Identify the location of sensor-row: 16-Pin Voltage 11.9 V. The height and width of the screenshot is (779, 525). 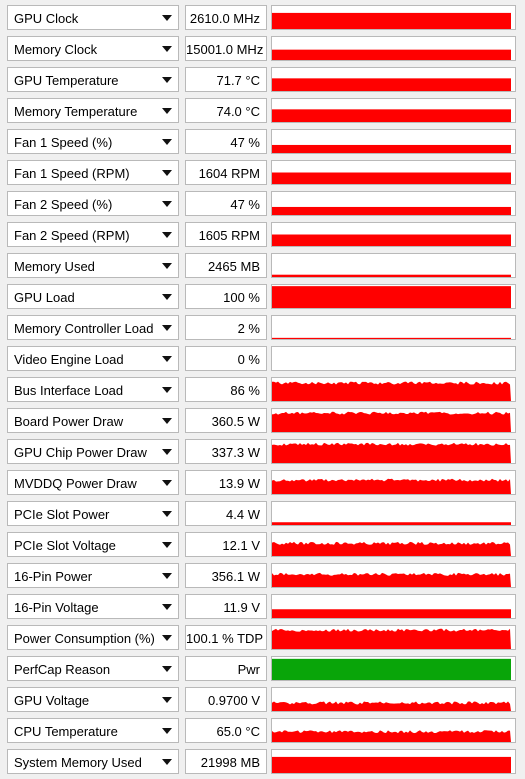
(262, 606).